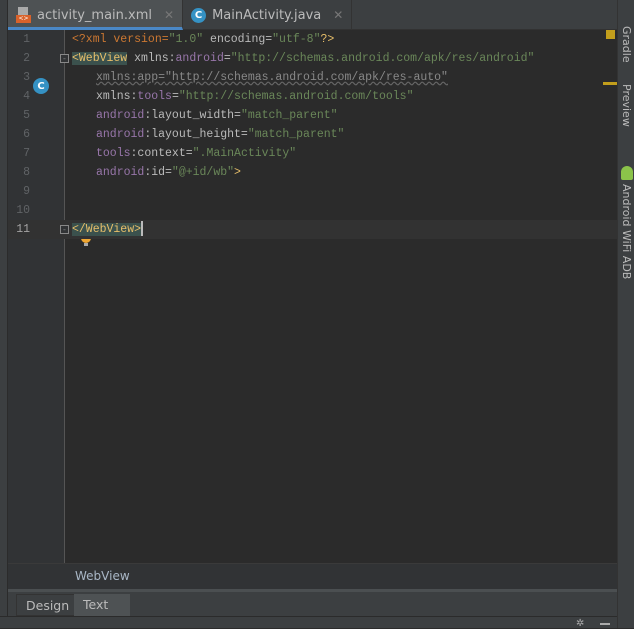 The image size is (634, 629). I want to click on tab-text: Text, so click(102, 605).